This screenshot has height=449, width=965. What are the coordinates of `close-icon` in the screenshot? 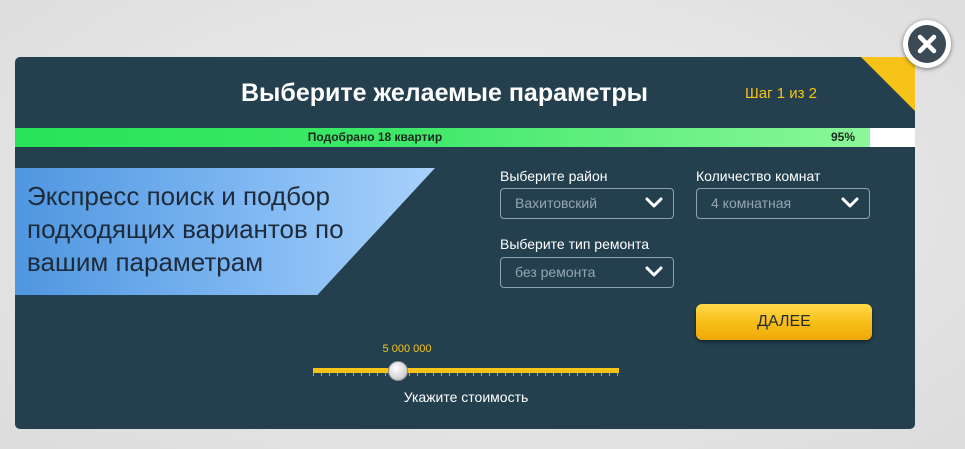 It's located at (927, 44).